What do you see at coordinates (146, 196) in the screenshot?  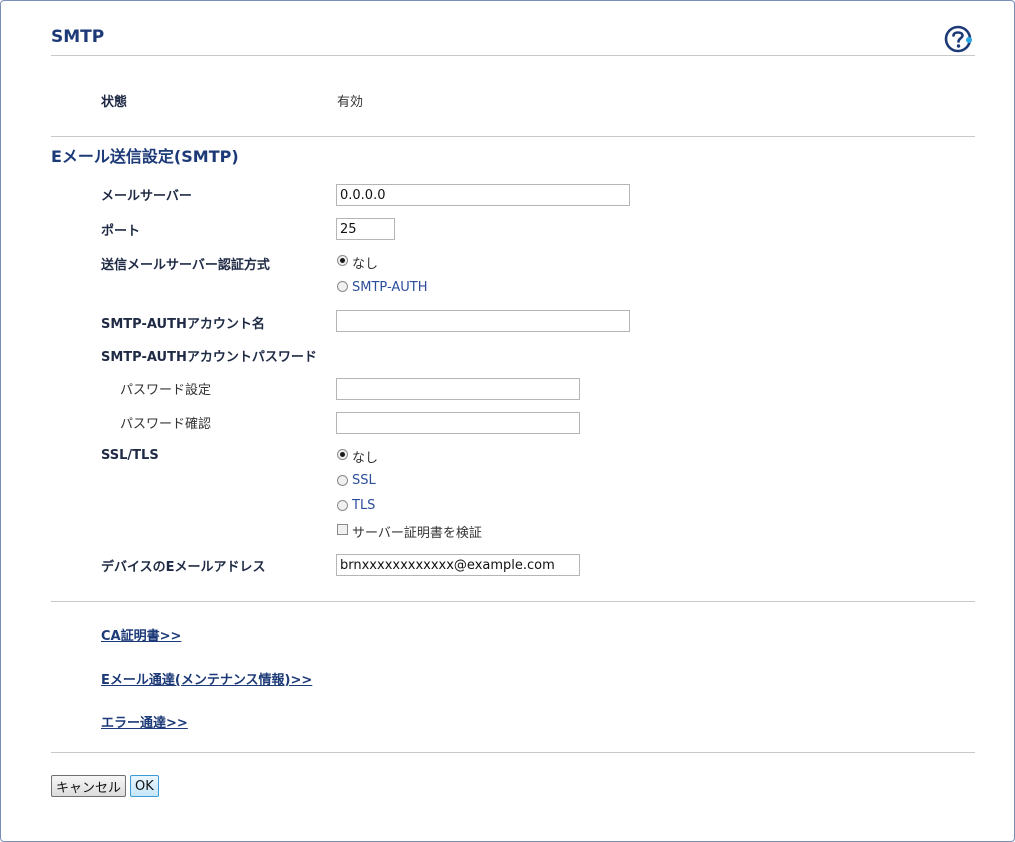 I see `mail-server-label: メールサーバー` at bounding box center [146, 196].